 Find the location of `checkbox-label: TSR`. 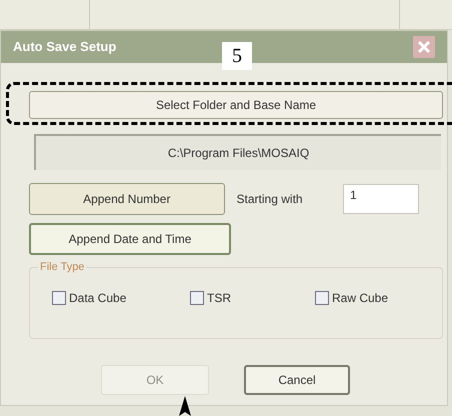

checkbox-label: TSR is located at coordinates (219, 298).